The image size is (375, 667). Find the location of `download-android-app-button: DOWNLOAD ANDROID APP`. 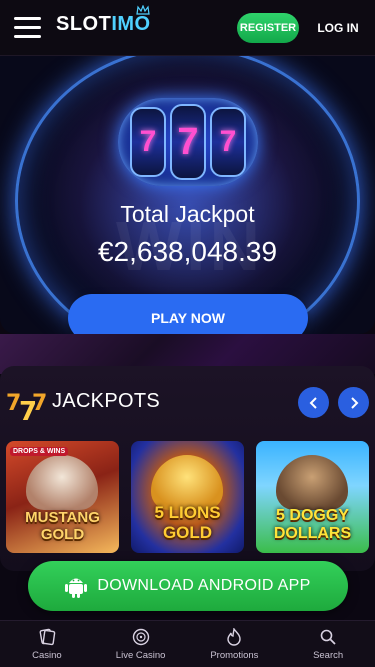

download-android-app-button: DOWNLOAD ANDROID APP is located at coordinates (188, 586).